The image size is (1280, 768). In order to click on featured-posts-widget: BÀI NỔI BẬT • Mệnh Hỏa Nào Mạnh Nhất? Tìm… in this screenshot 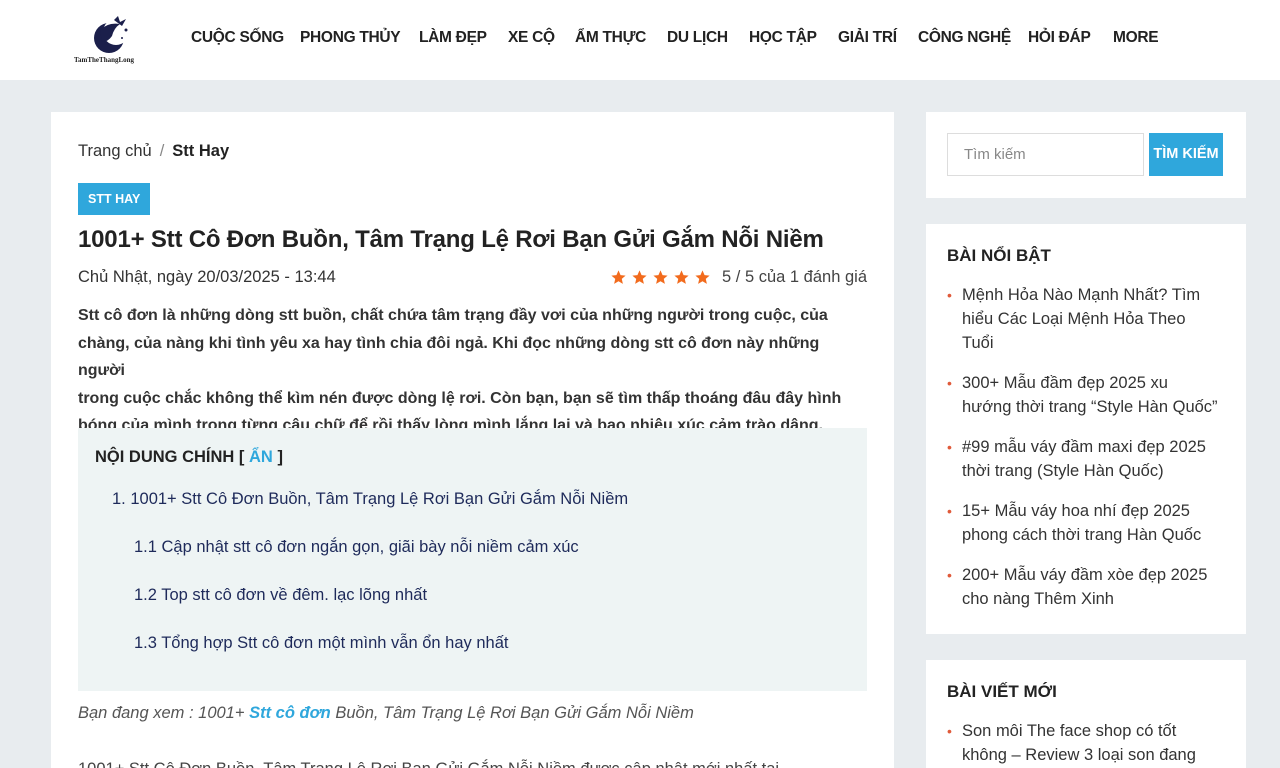, I will do `click(1086, 429)`.